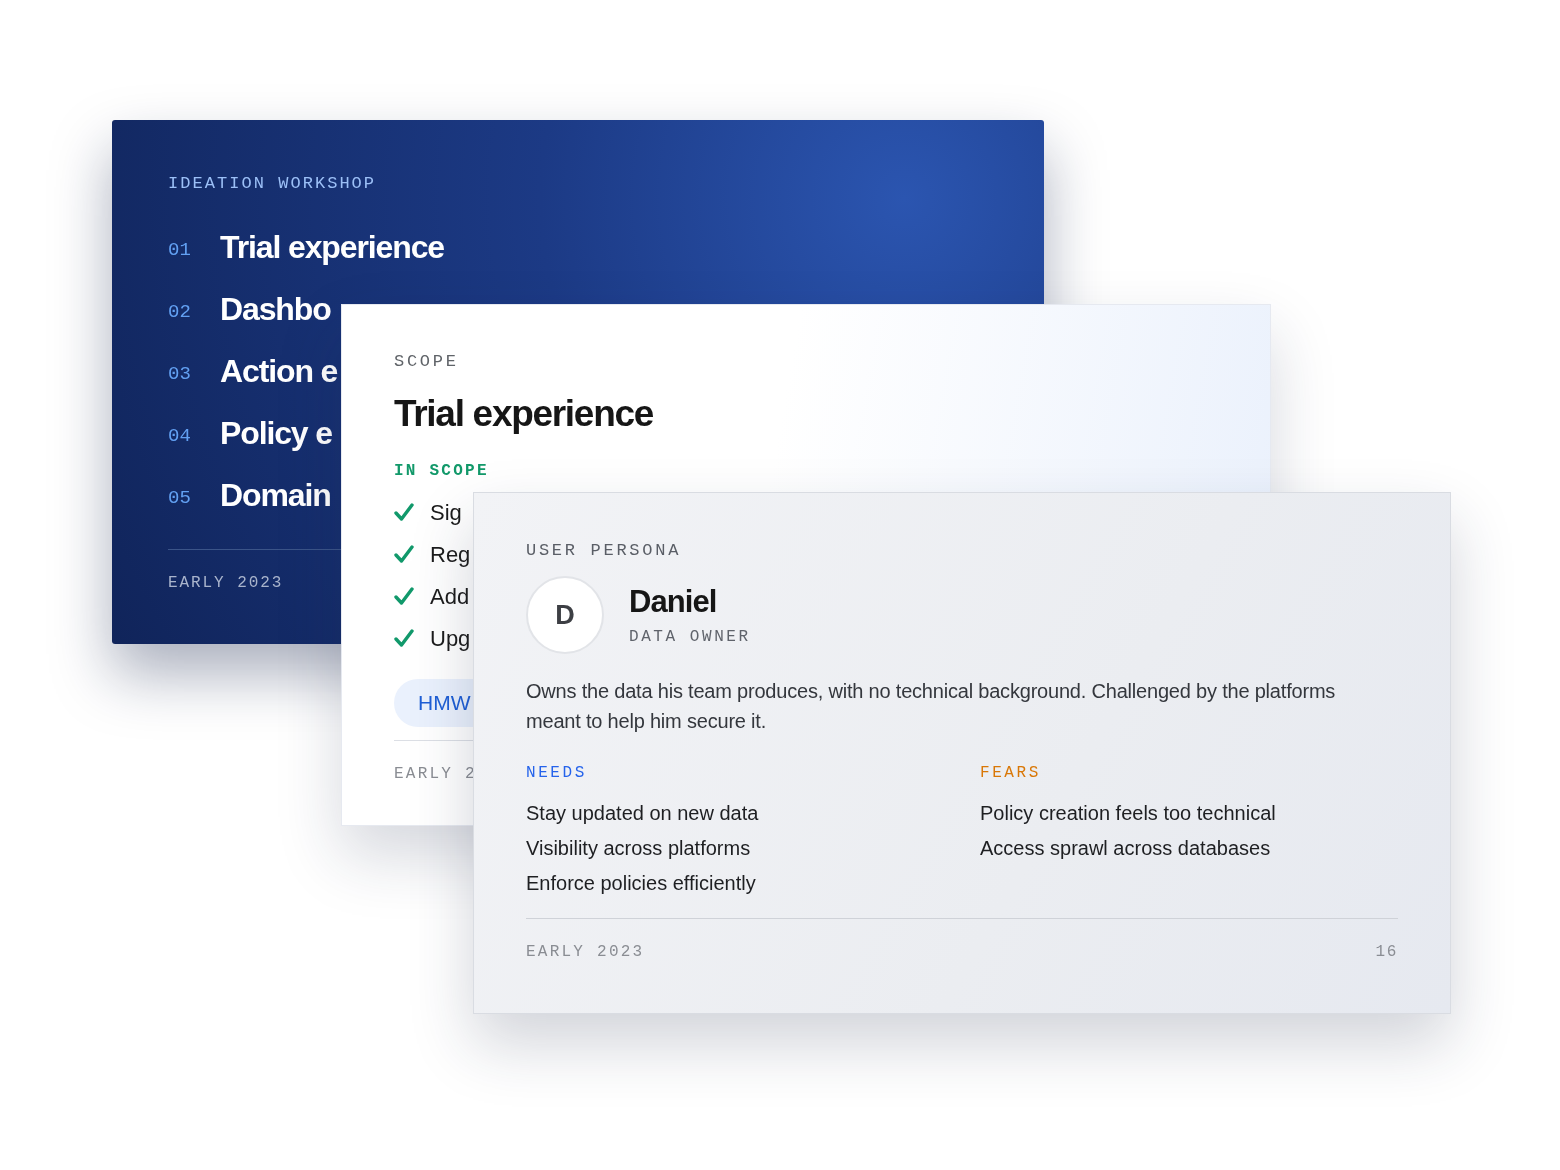 The width and height of the screenshot is (1560, 1170). Describe the element at coordinates (276, 433) in the screenshot. I see `agenda-title: Policy e` at that location.